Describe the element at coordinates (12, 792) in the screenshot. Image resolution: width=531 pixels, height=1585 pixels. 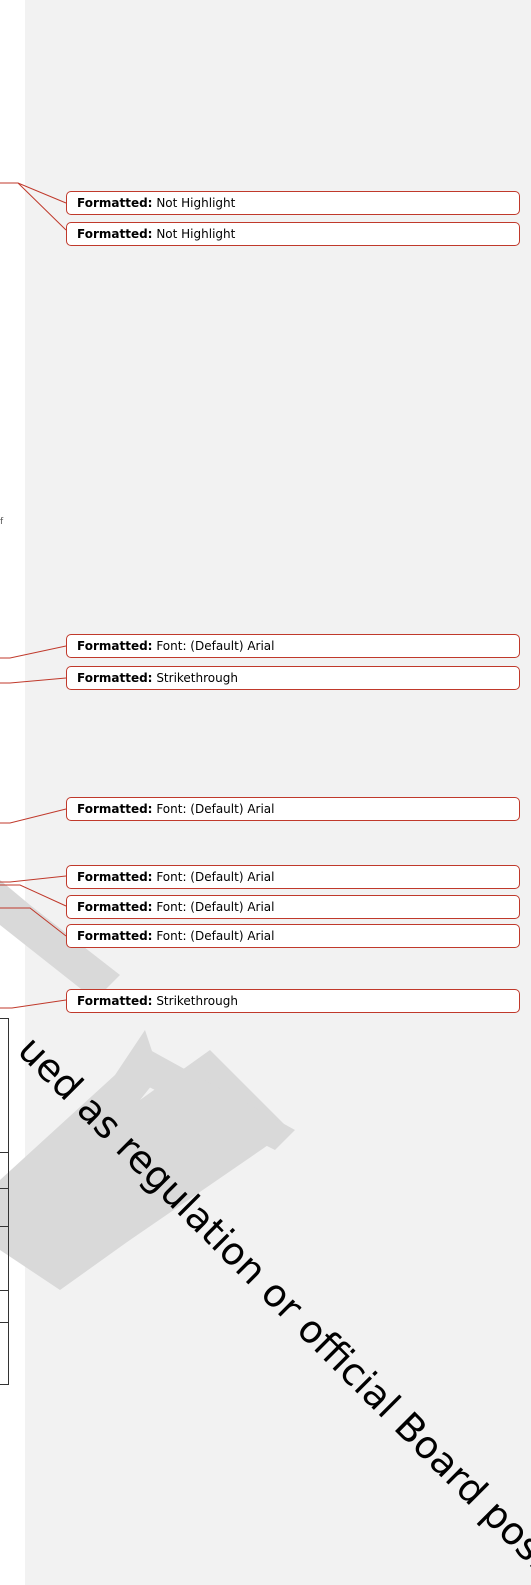
I see `document-page-edge` at that location.